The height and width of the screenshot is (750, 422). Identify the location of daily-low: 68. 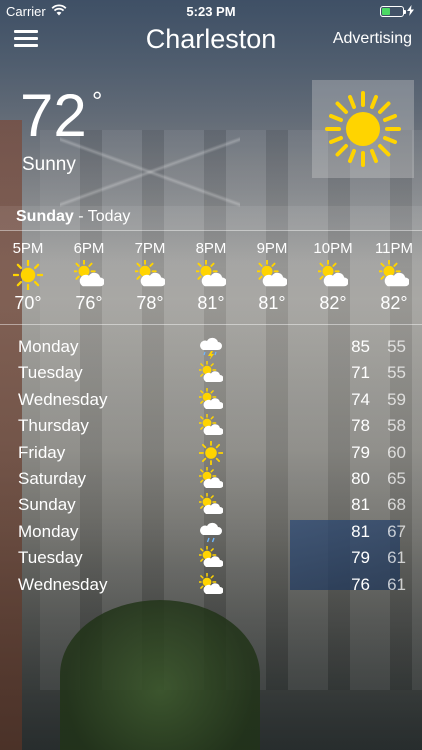
(396, 505).